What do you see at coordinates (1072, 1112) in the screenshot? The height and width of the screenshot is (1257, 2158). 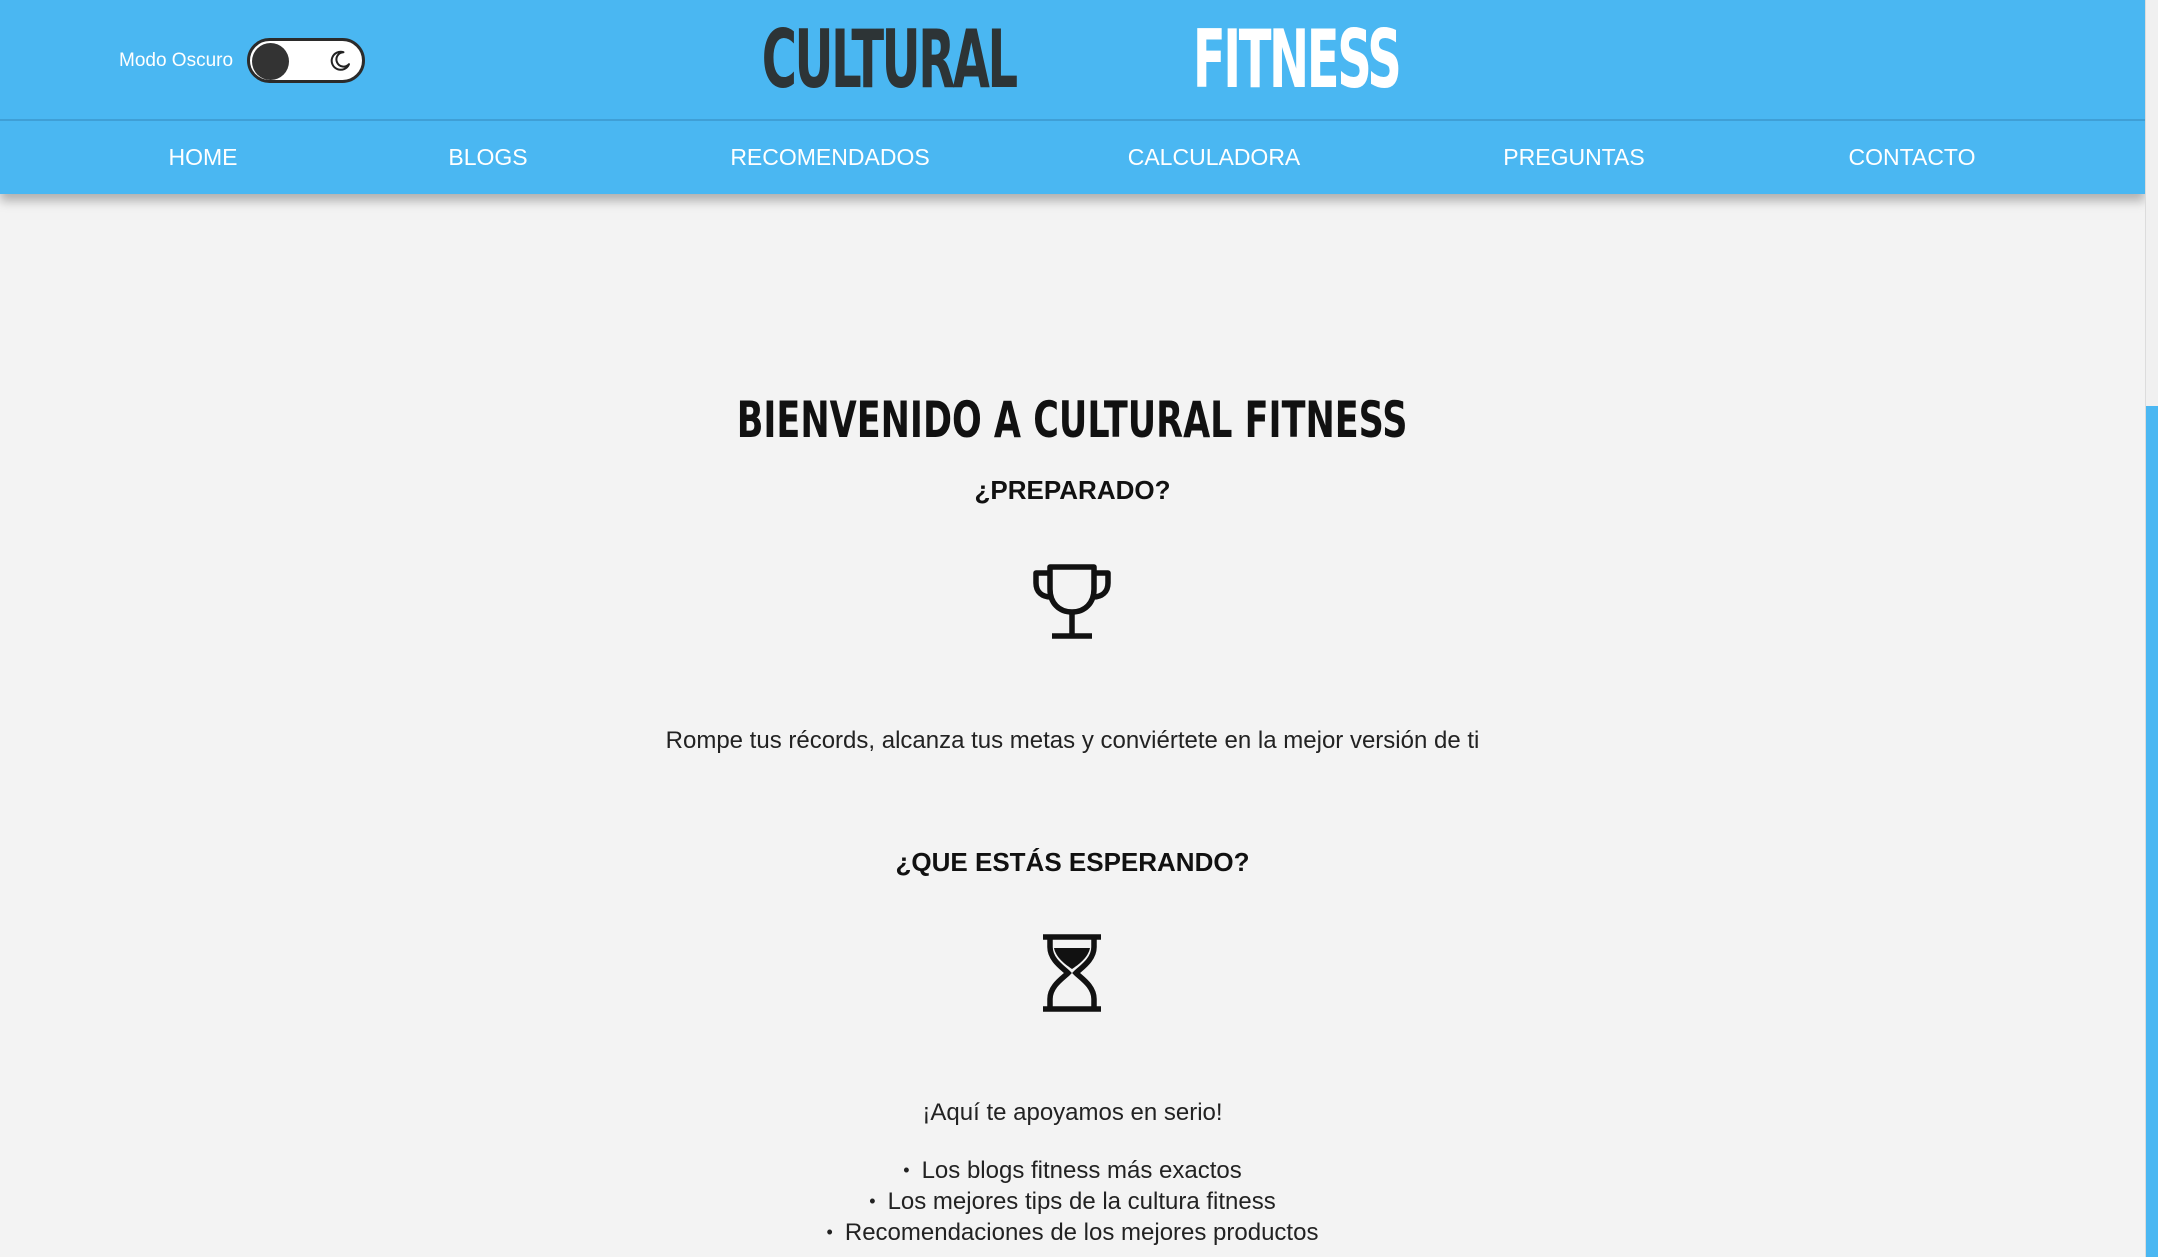 I see `support-text: ¡Aquí te apoyamos en serio!` at bounding box center [1072, 1112].